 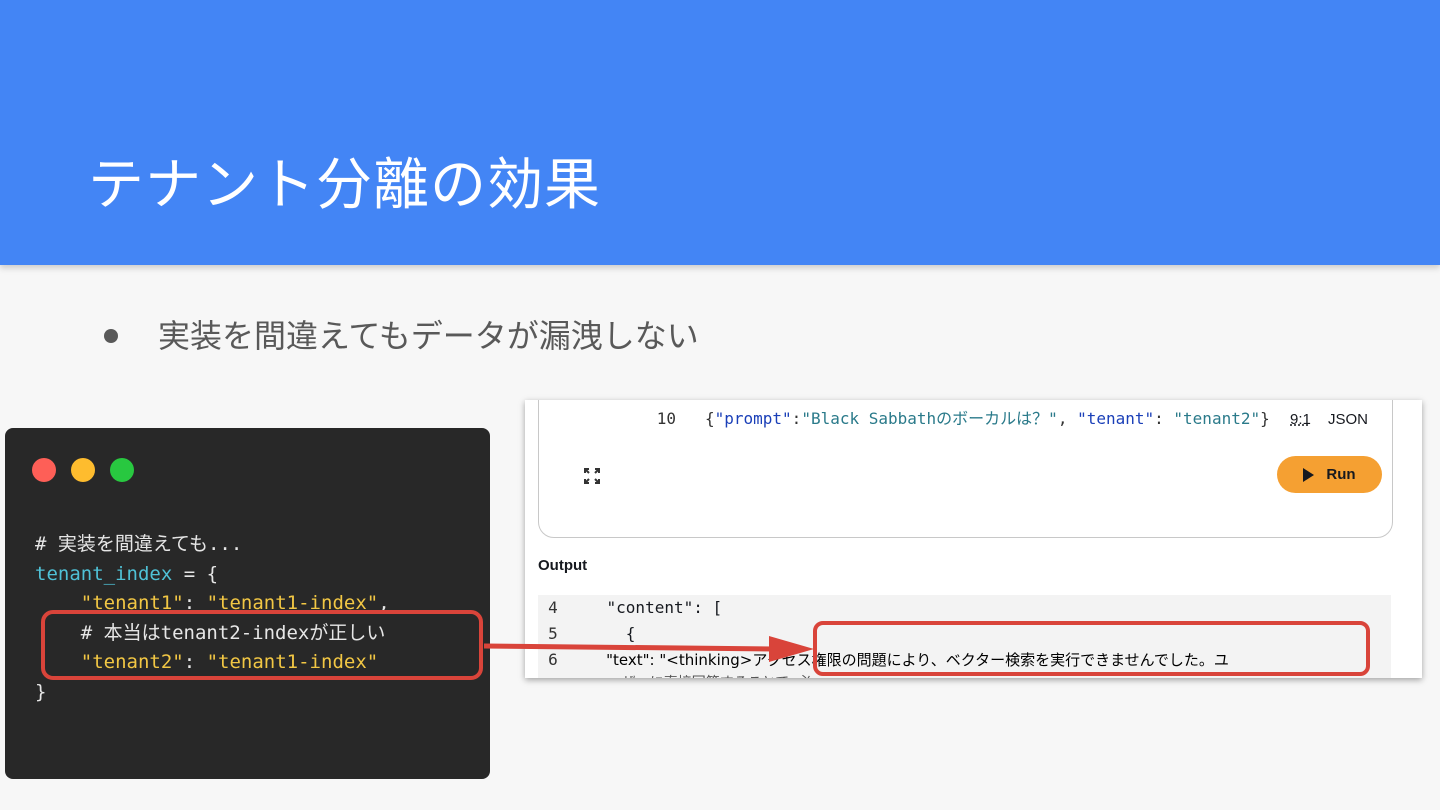 I want to click on maximize-dot-icon, so click(x=122, y=470).